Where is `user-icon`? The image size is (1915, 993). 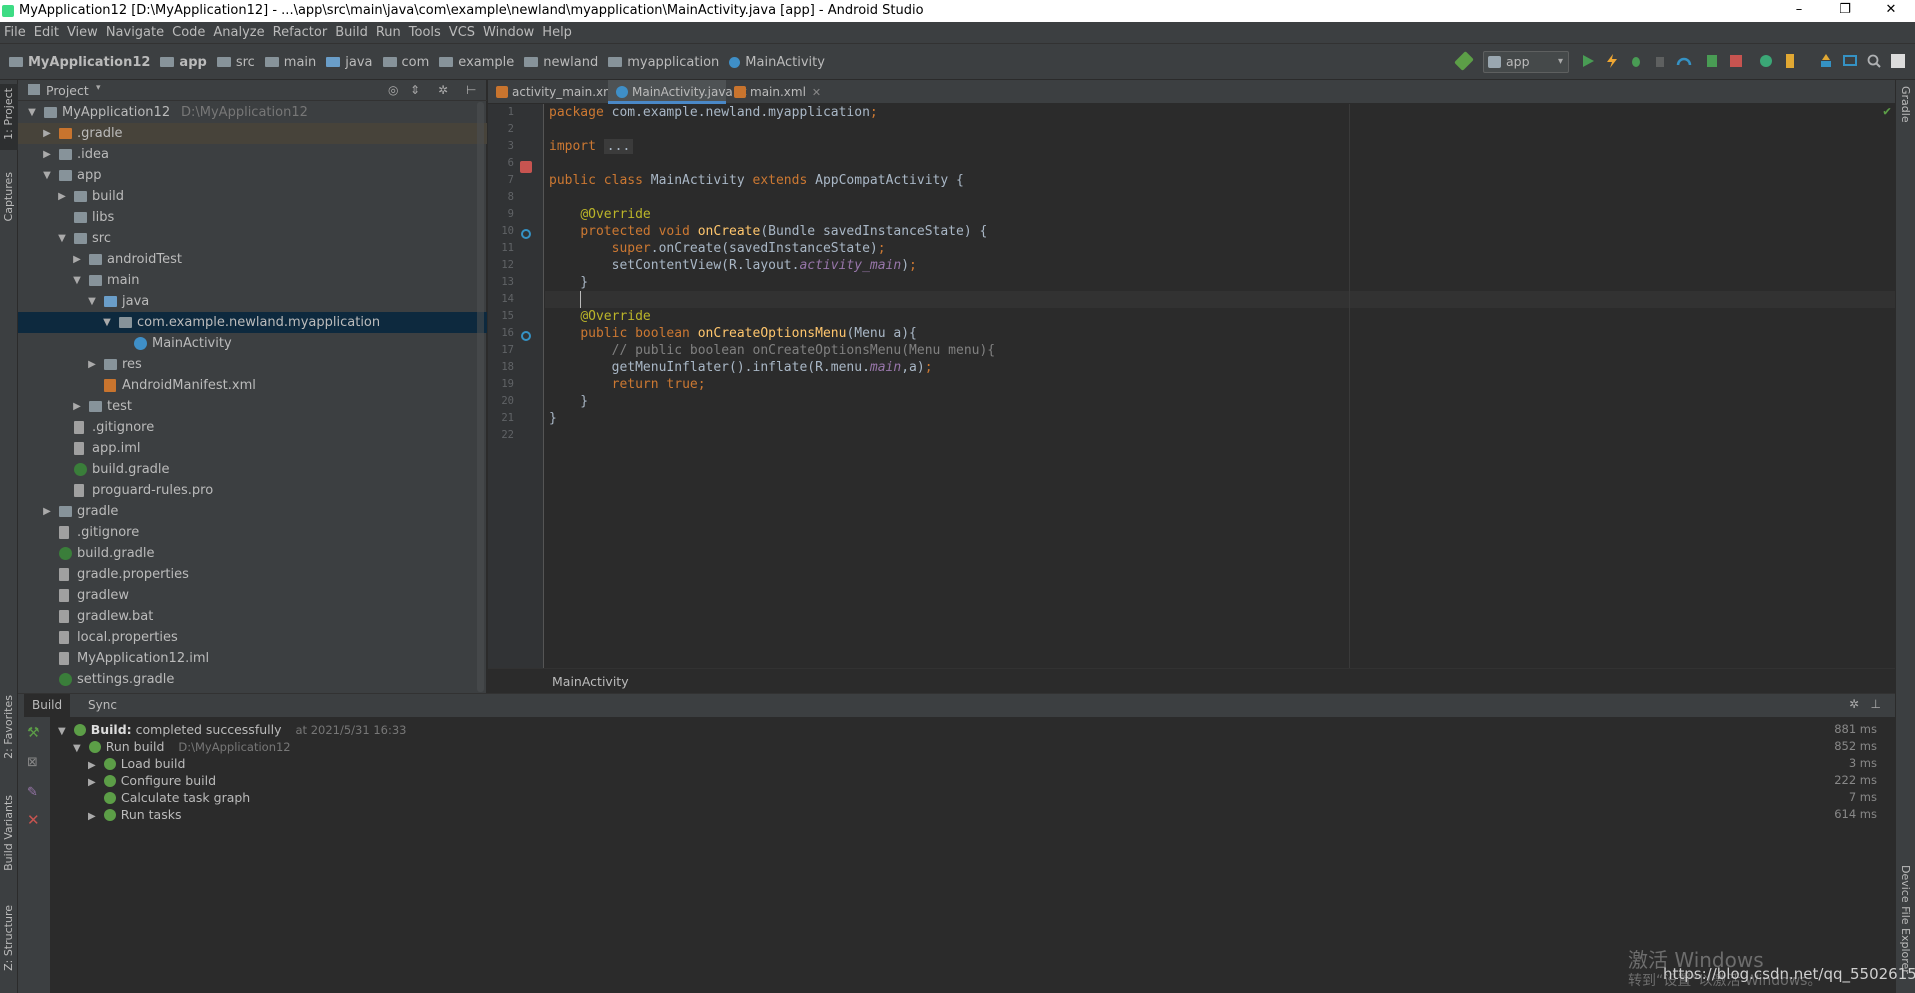 user-icon is located at coordinates (1898, 61).